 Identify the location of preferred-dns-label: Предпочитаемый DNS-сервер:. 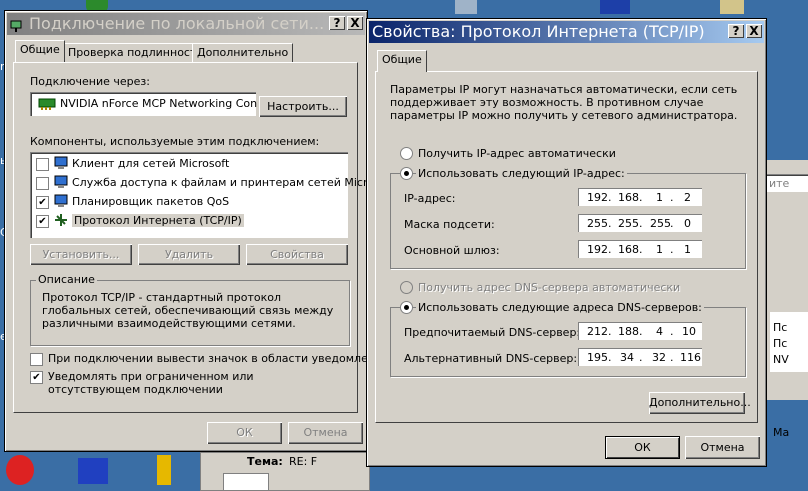
(492, 332).